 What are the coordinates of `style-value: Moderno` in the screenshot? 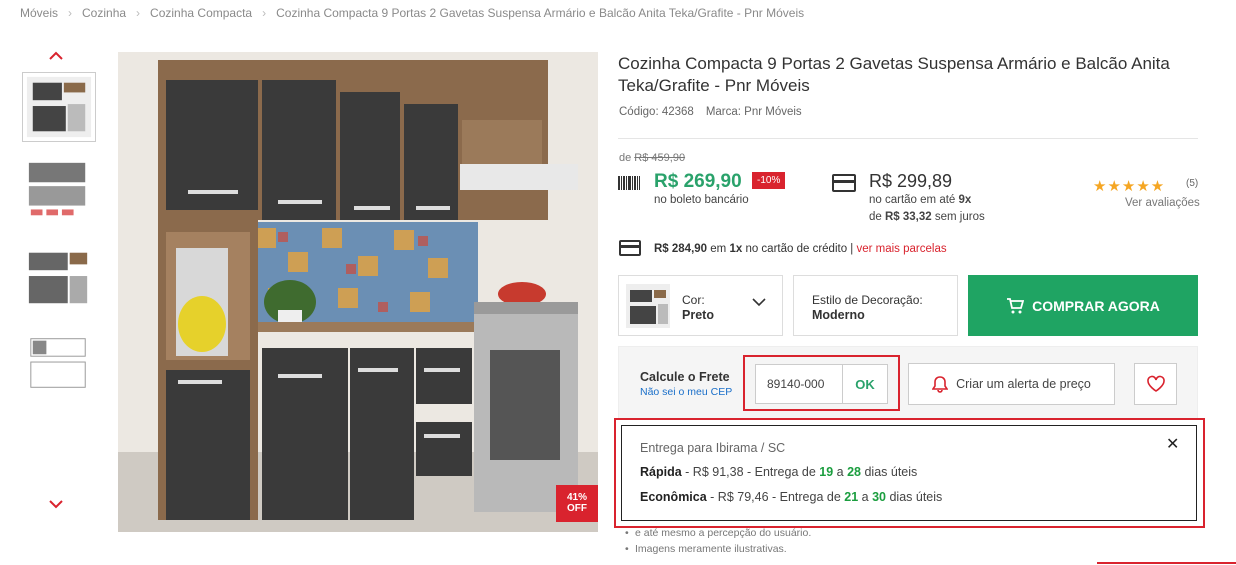 It's located at (838, 315).